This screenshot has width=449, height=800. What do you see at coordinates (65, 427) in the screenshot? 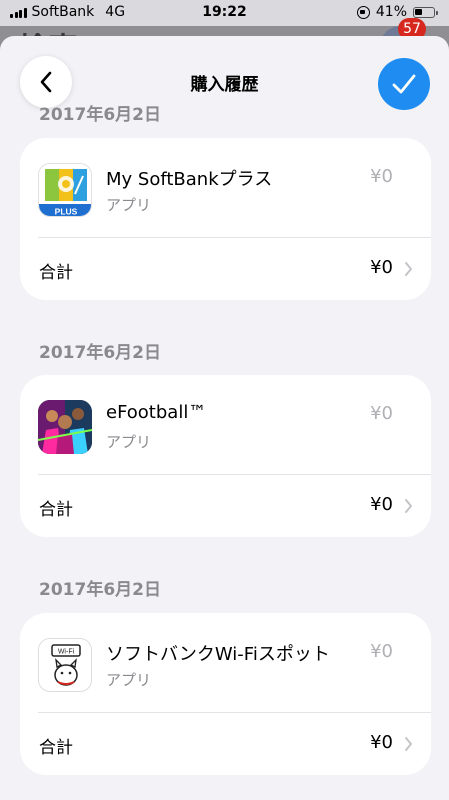
I see `efootball-icon` at bounding box center [65, 427].